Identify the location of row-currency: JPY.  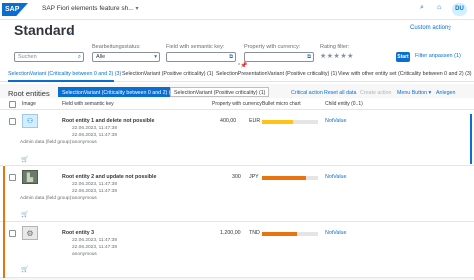
(254, 177).